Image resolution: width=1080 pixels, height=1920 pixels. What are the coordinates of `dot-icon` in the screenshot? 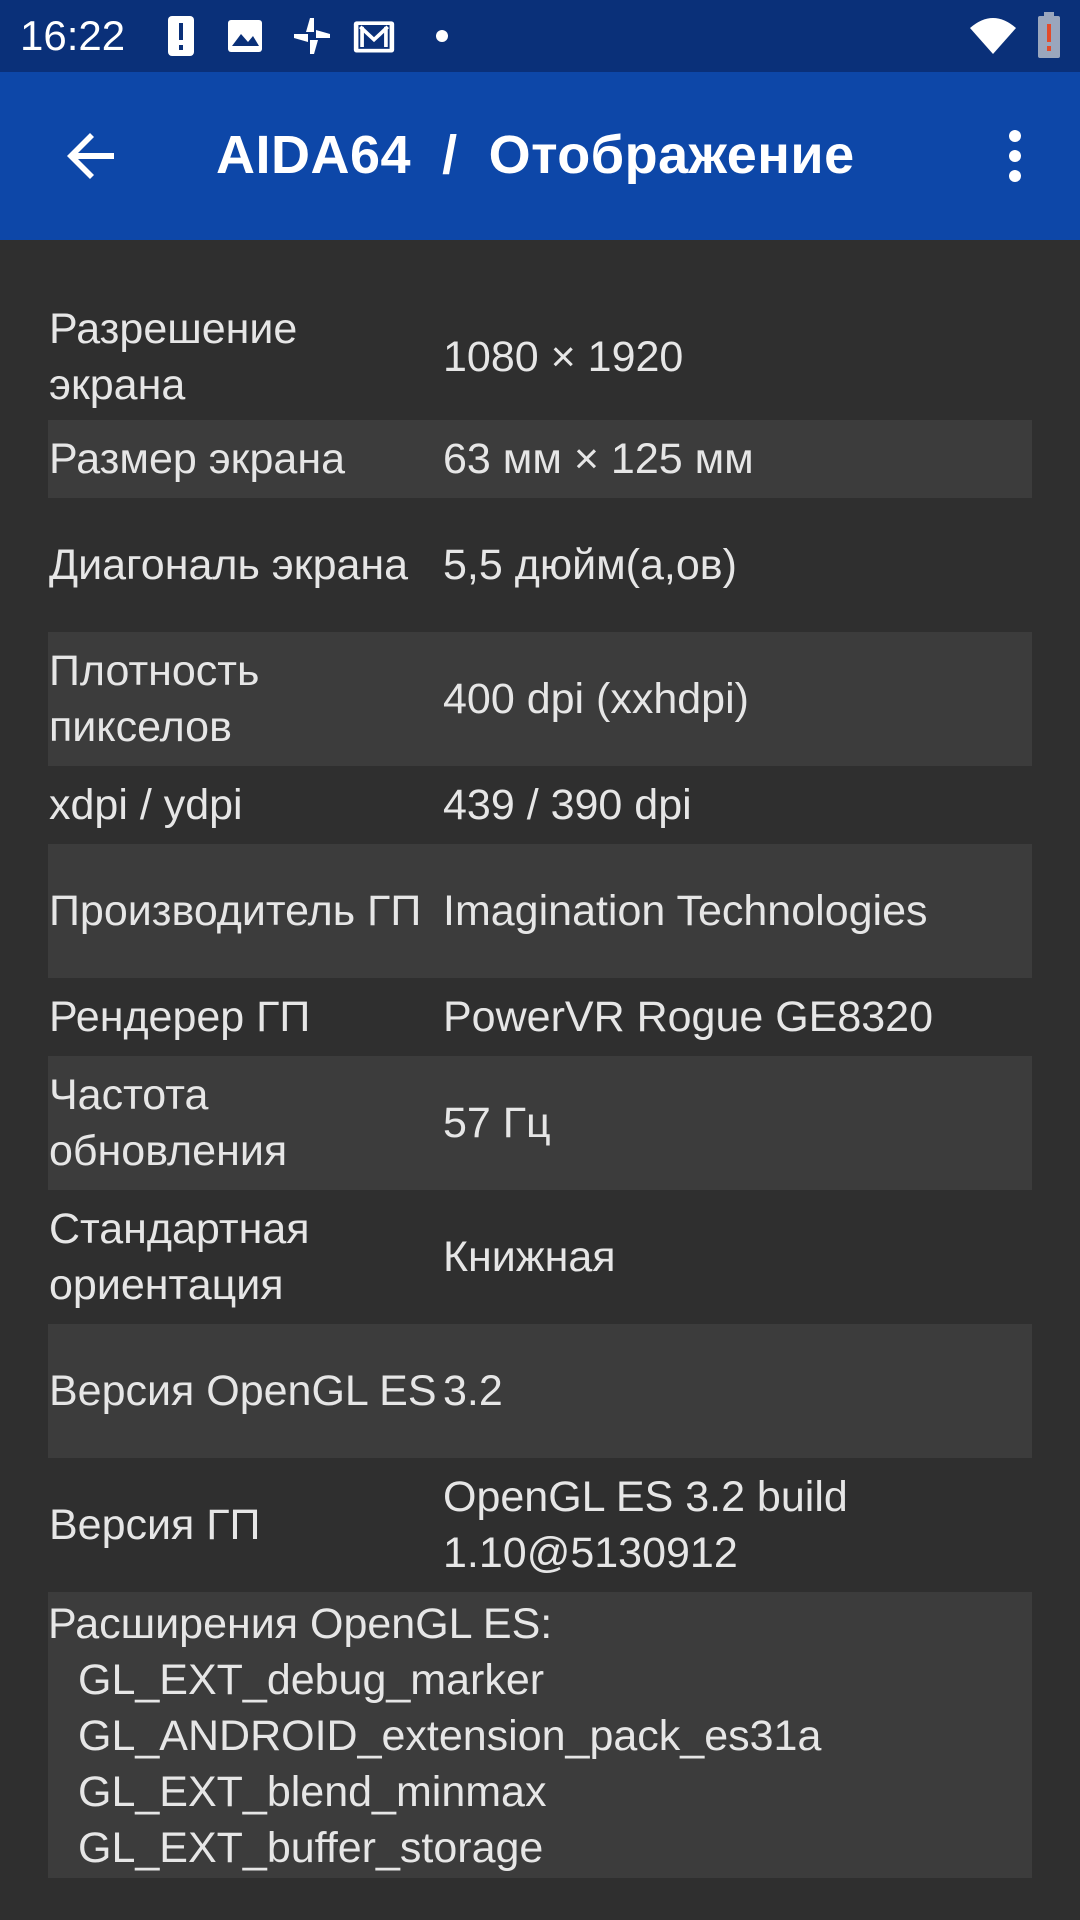 It's located at (442, 36).